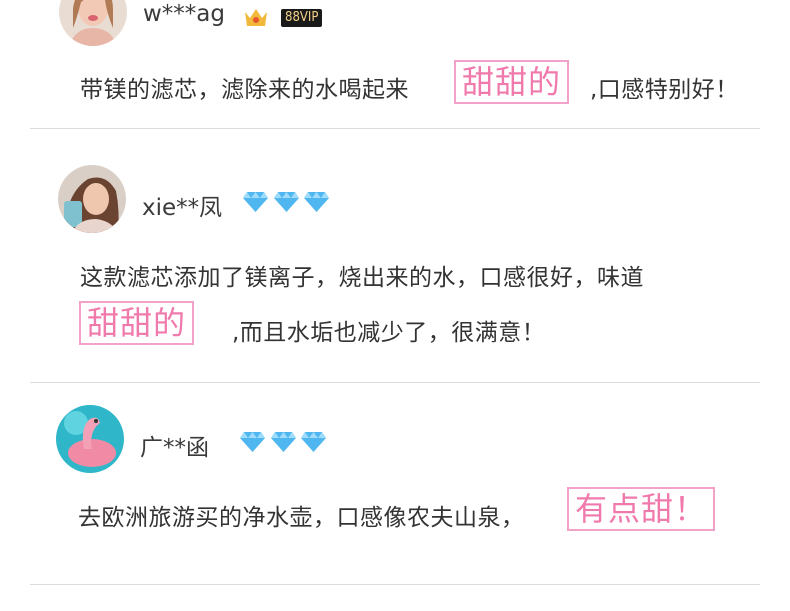 The image size is (790, 611). What do you see at coordinates (362, 278) in the screenshot?
I see `review-text: 这款滤芯添加了镁离子，烧出来的水，口感很好，味道` at bounding box center [362, 278].